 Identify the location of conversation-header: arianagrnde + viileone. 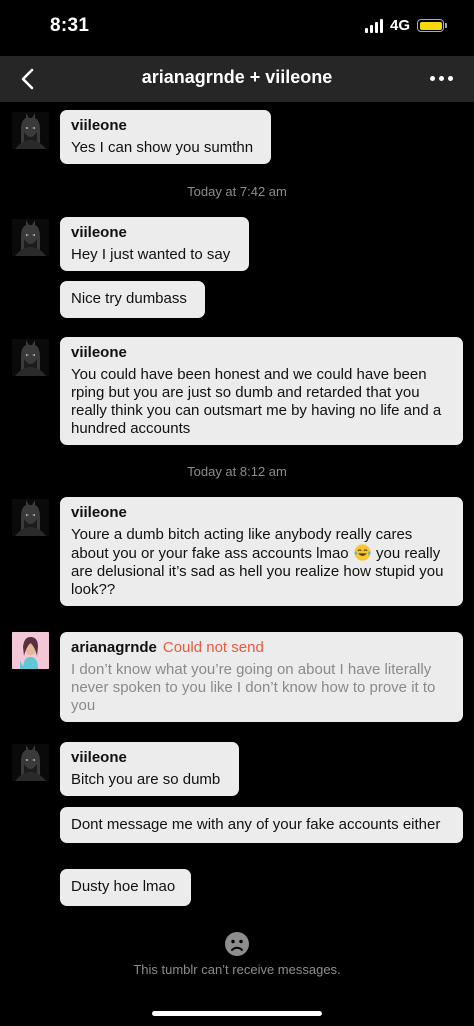
(237, 79).